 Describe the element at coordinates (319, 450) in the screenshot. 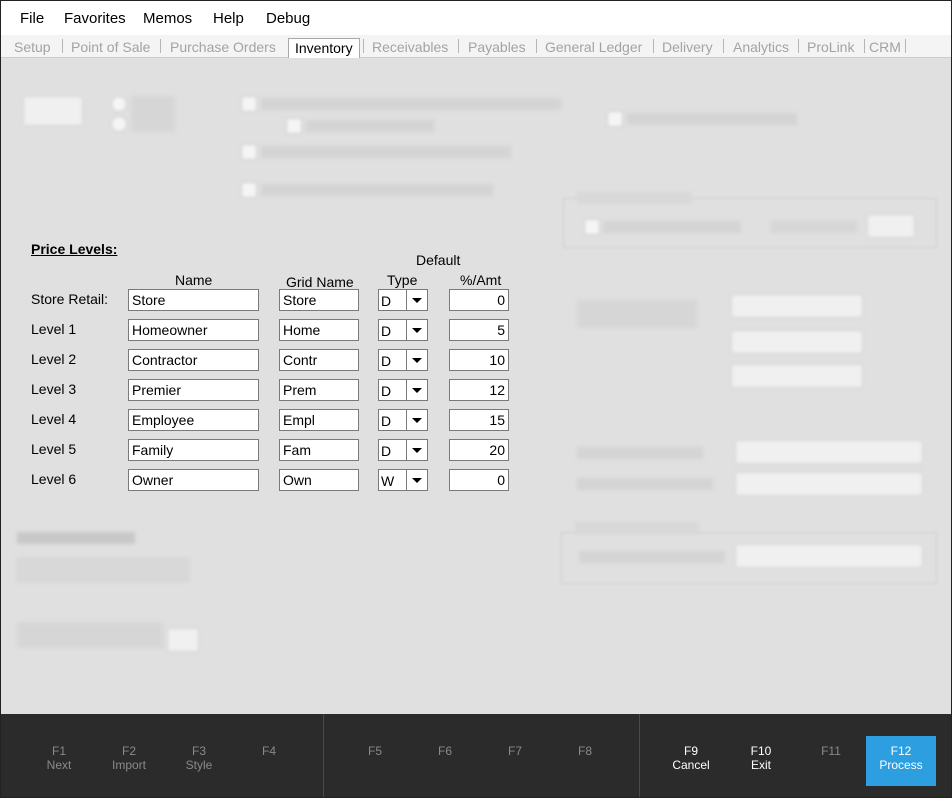

I see `price-level-grid-name-input: Fam` at that location.